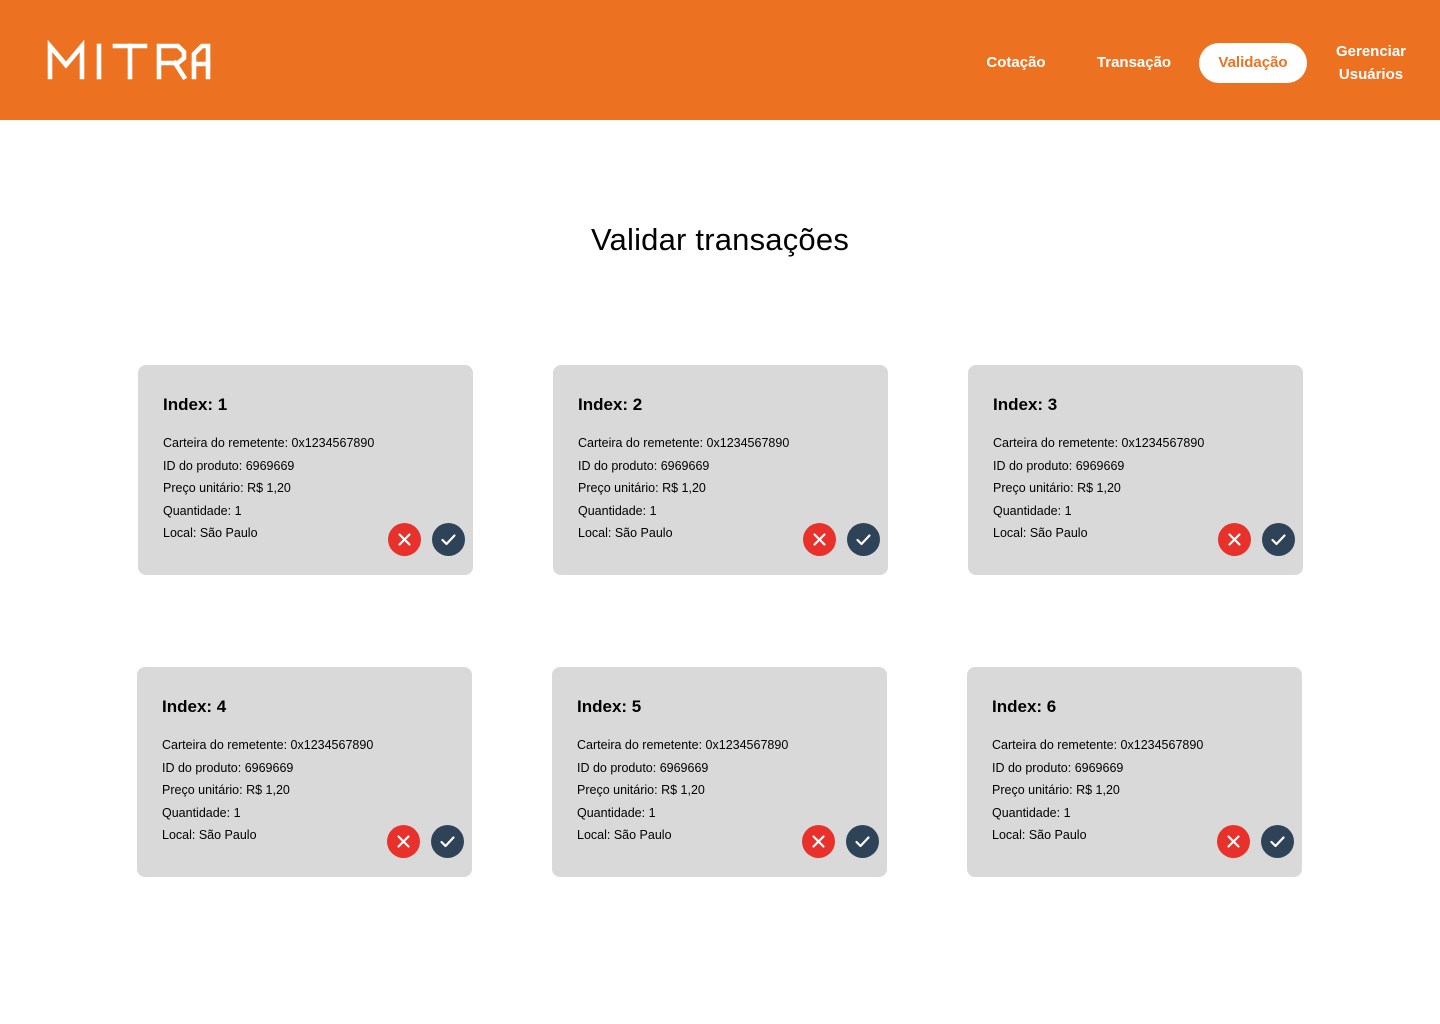 This screenshot has width=1440, height=1024. What do you see at coordinates (194, 706) in the screenshot?
I see `transaction-index: Index: 4` at bounding box center [194, 706].